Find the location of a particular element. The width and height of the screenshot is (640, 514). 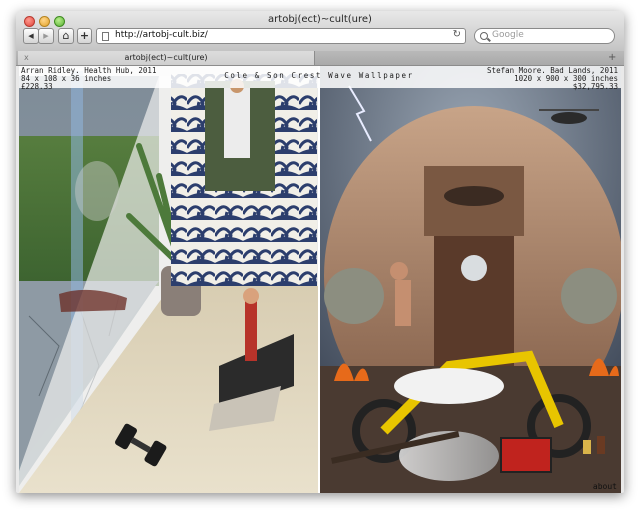

search-icon is located at coordinates (484, 36).